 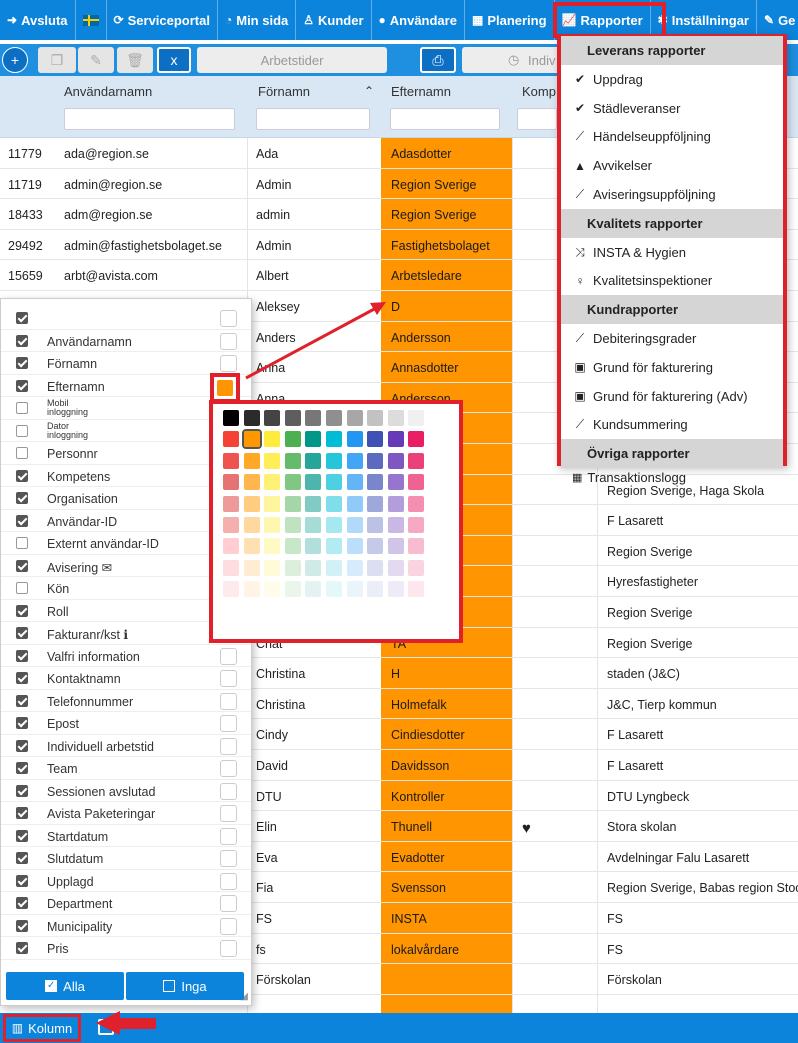 I want to click on menu-item: ▣ Grund för fakturering (Adv), so click(x=672, y=396).